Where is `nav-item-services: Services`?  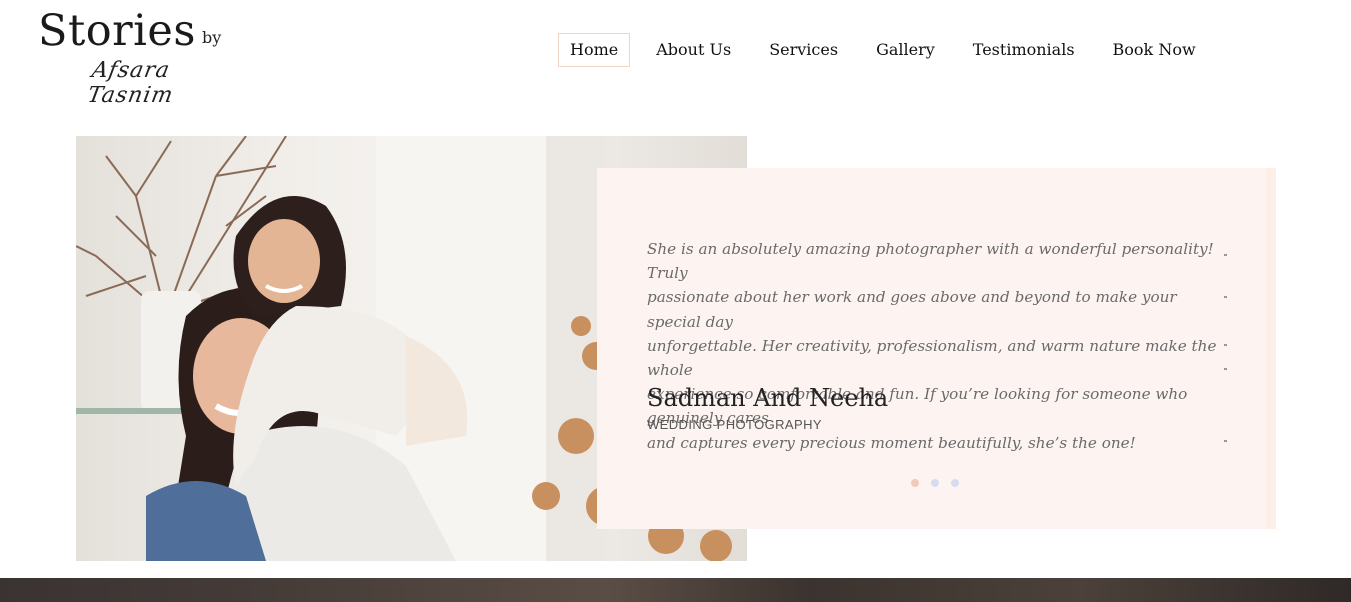 nav-item-services: Services is located at coordinates (803, 50).